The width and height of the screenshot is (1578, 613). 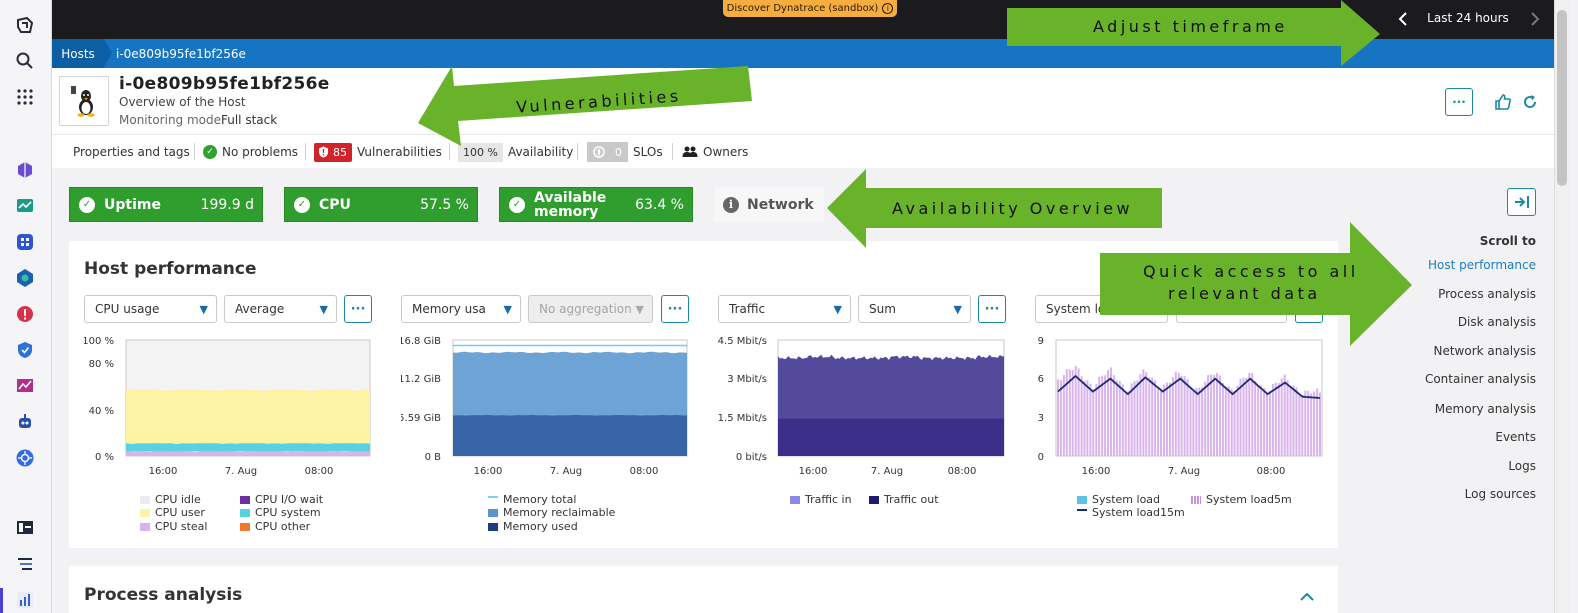 What do you see at coordinates (1244, 293) in the screenshot?
I see `annotation-quick-access-2: relevant data` at bounding box center [1244, 293].